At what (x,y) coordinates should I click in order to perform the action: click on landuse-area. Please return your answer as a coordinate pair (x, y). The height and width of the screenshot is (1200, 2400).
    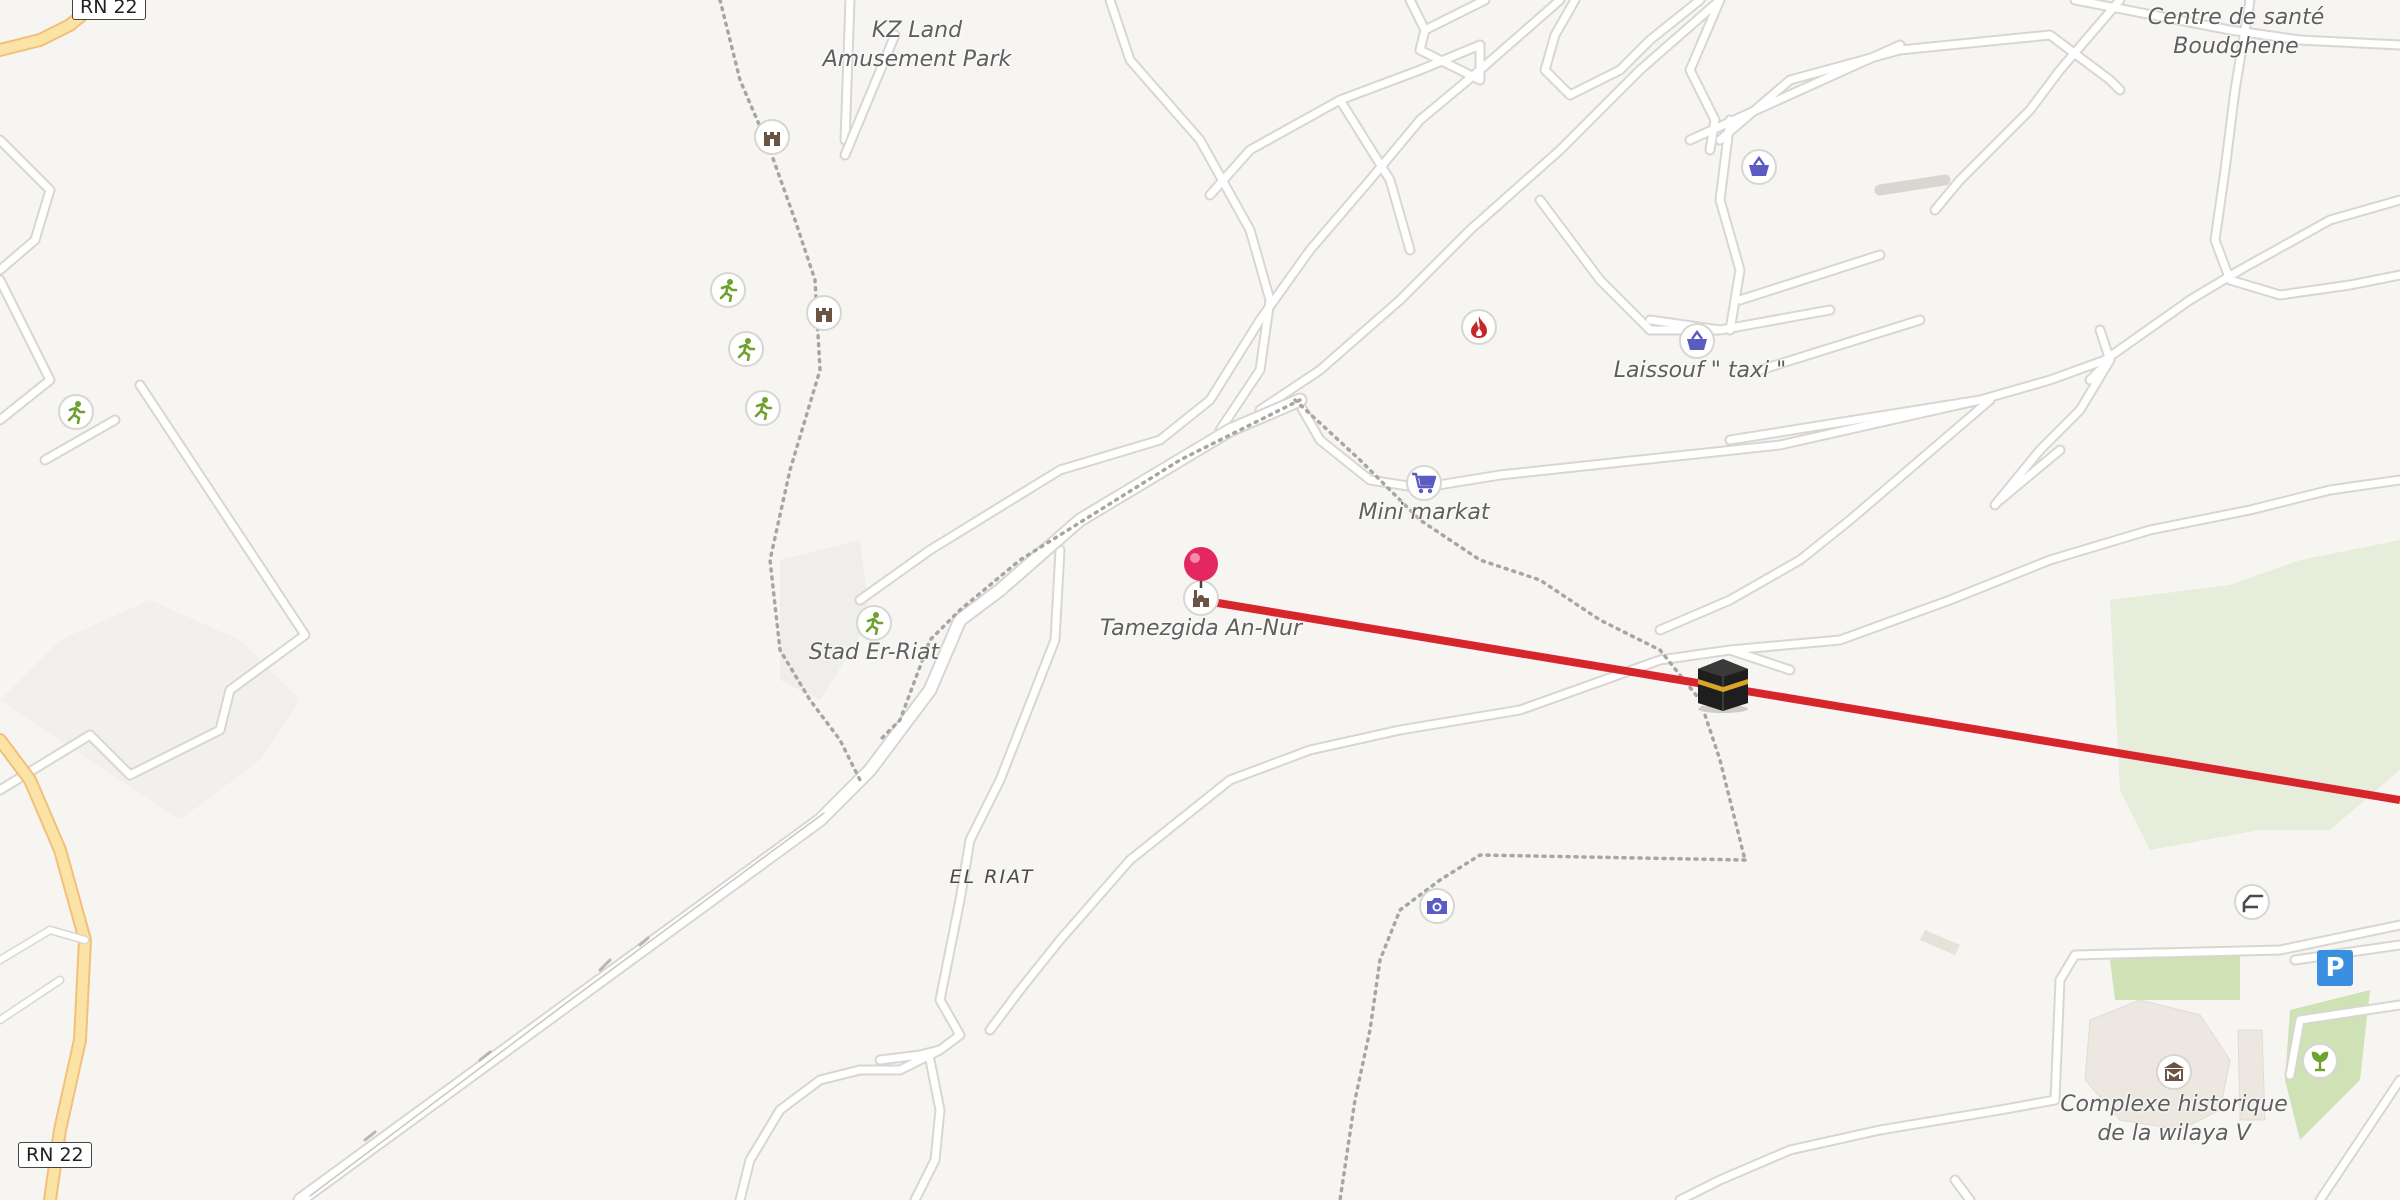
    Looking at the image, I should click on (150, 710).